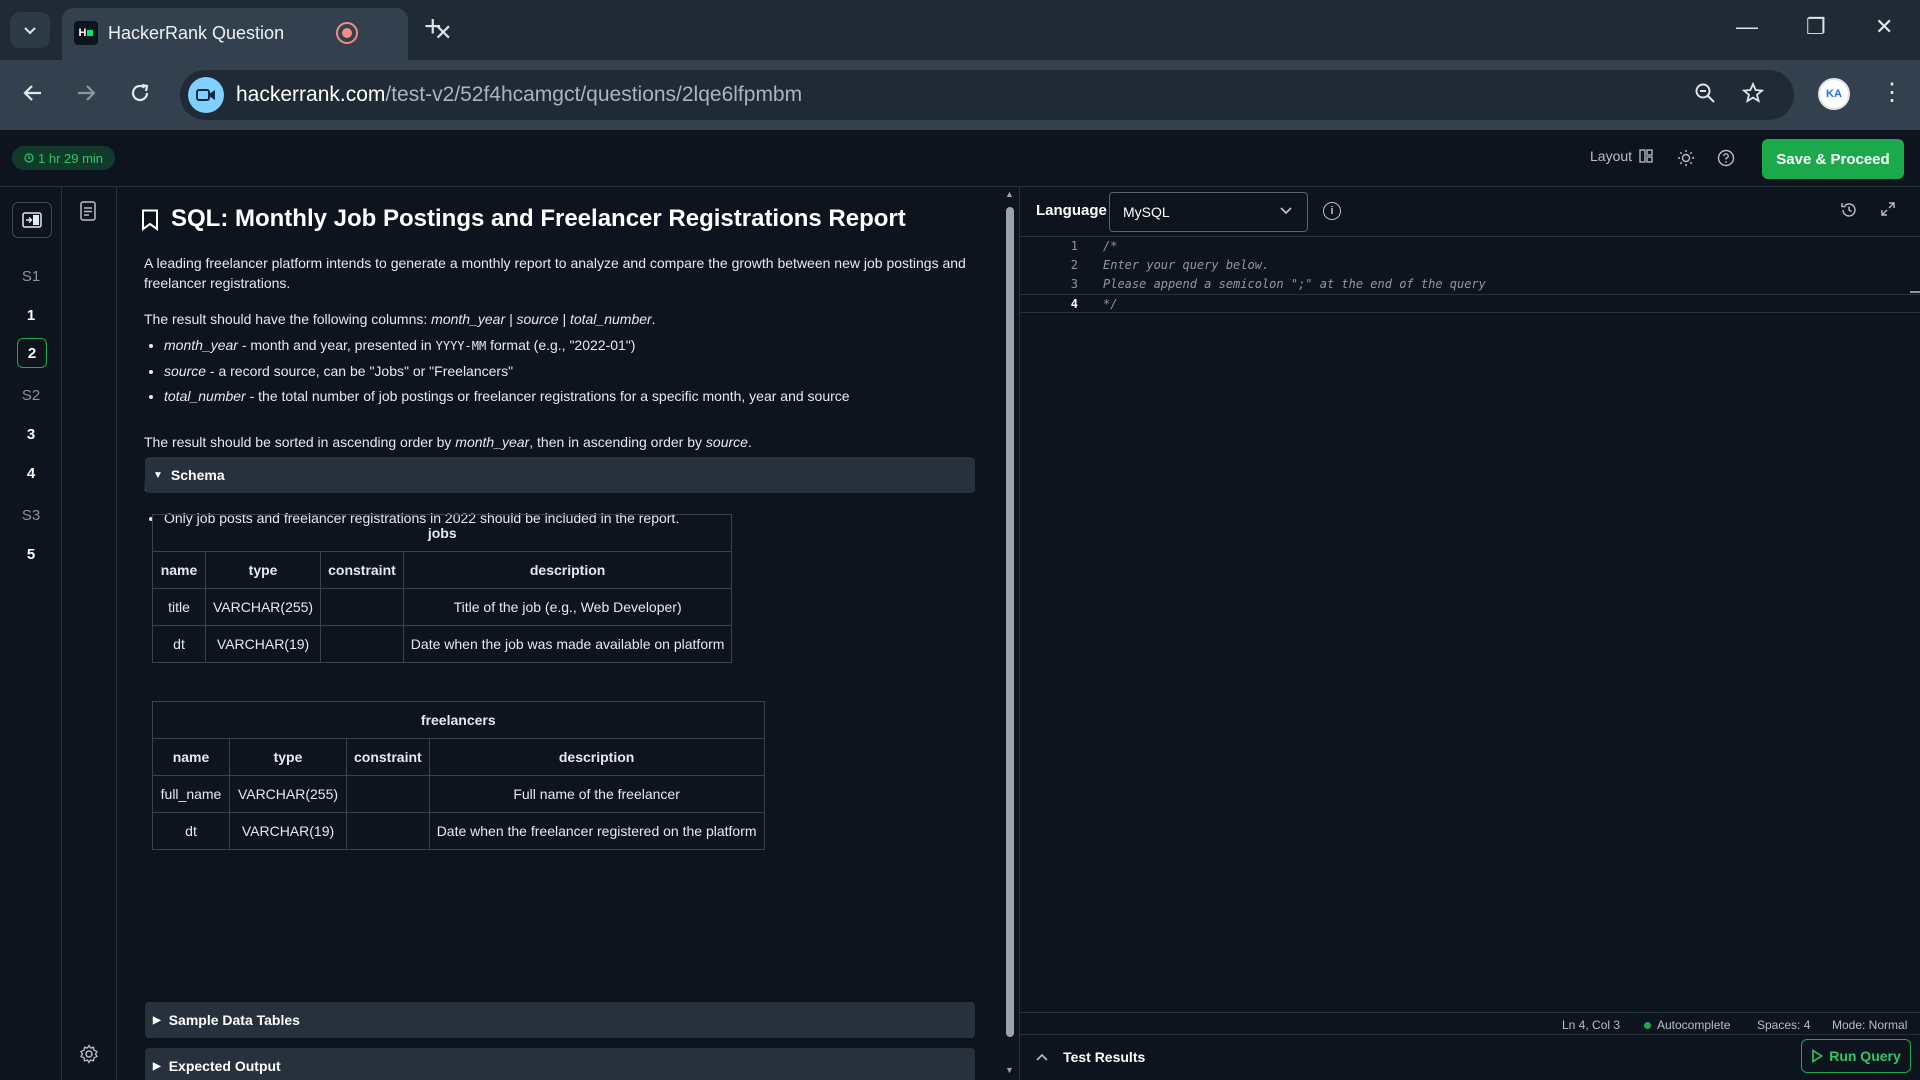  What do you see at coordinates (960, 30) in the screenshot?
I see `browser-tab-bar: H HackerRank Question ✕ + — ❐ ✕` at bounding box center [960, 30].